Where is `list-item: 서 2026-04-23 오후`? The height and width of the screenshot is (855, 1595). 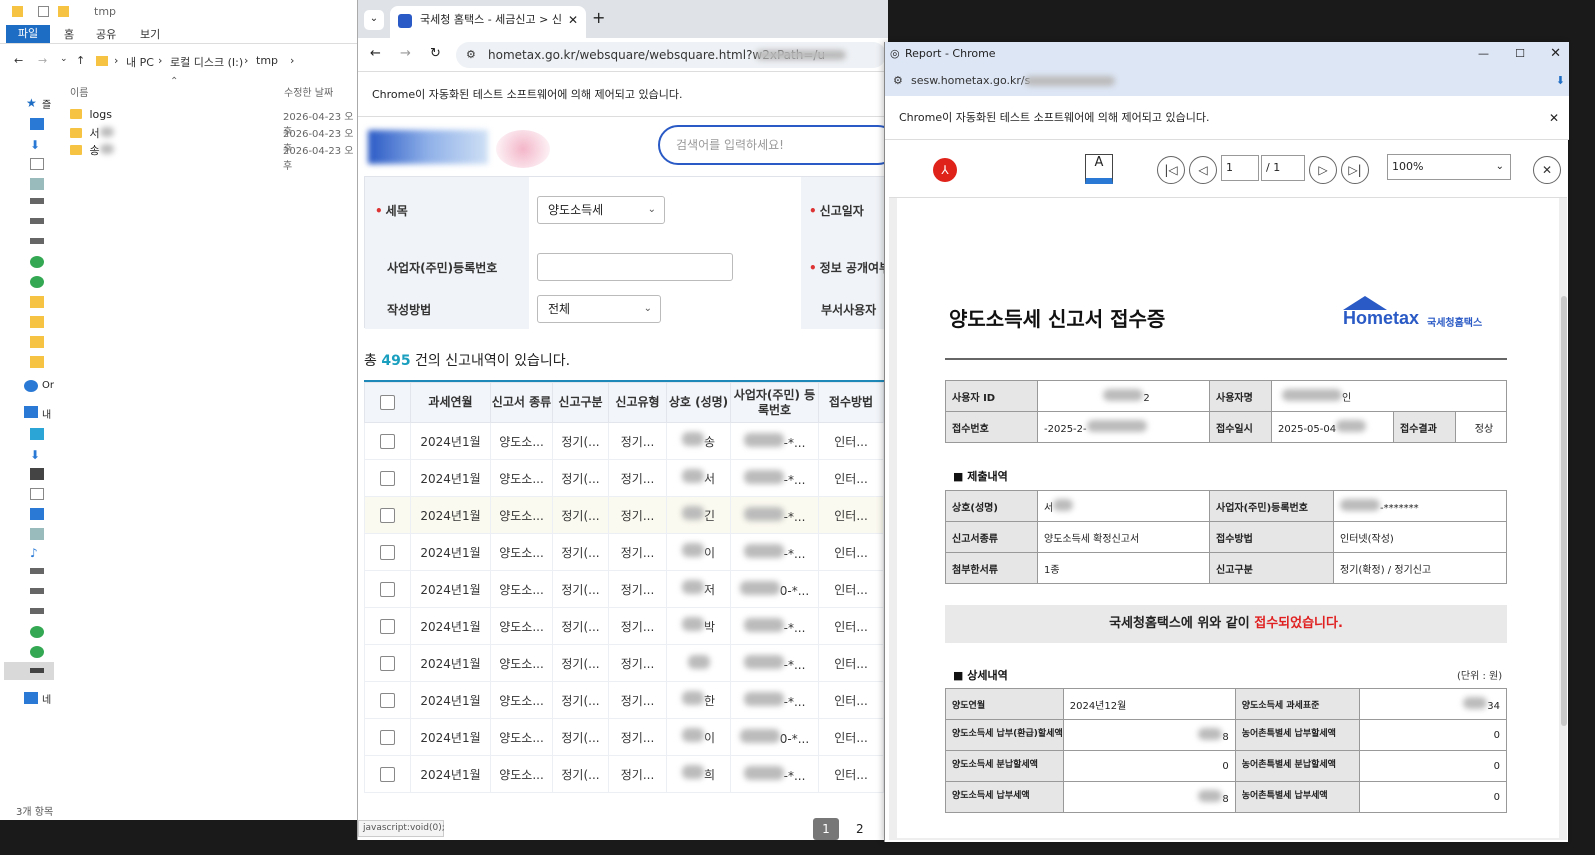
list-item: 서 2026-04-23 오후 is located at coordinates (215, 140).